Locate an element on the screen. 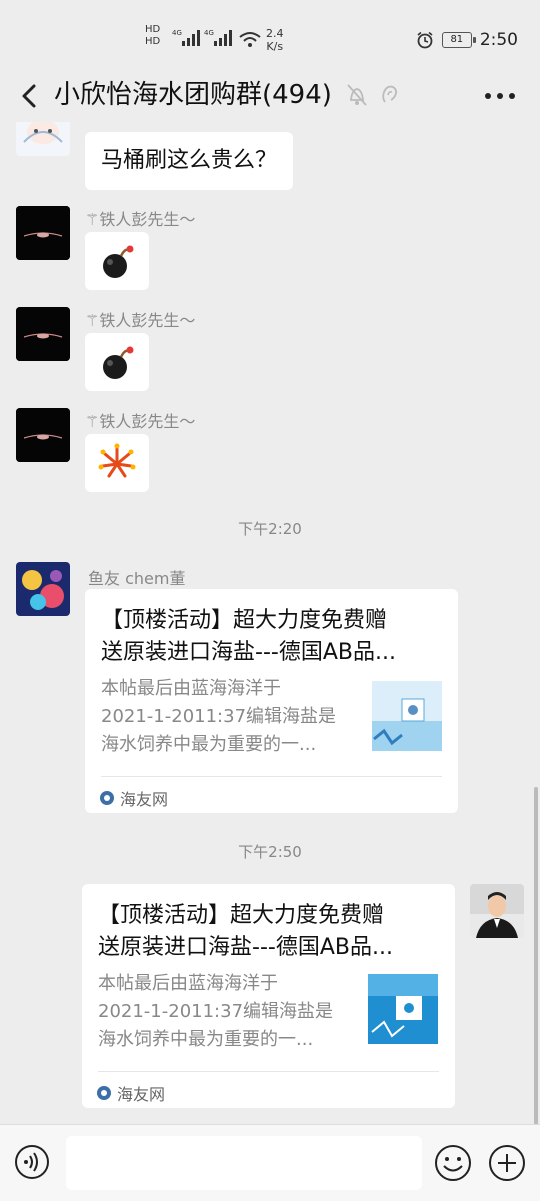 Image resolution: width=540 pixels, height=1201 pixels. cell-signal-2-icon: 4G is located at coordinates (218, 37).